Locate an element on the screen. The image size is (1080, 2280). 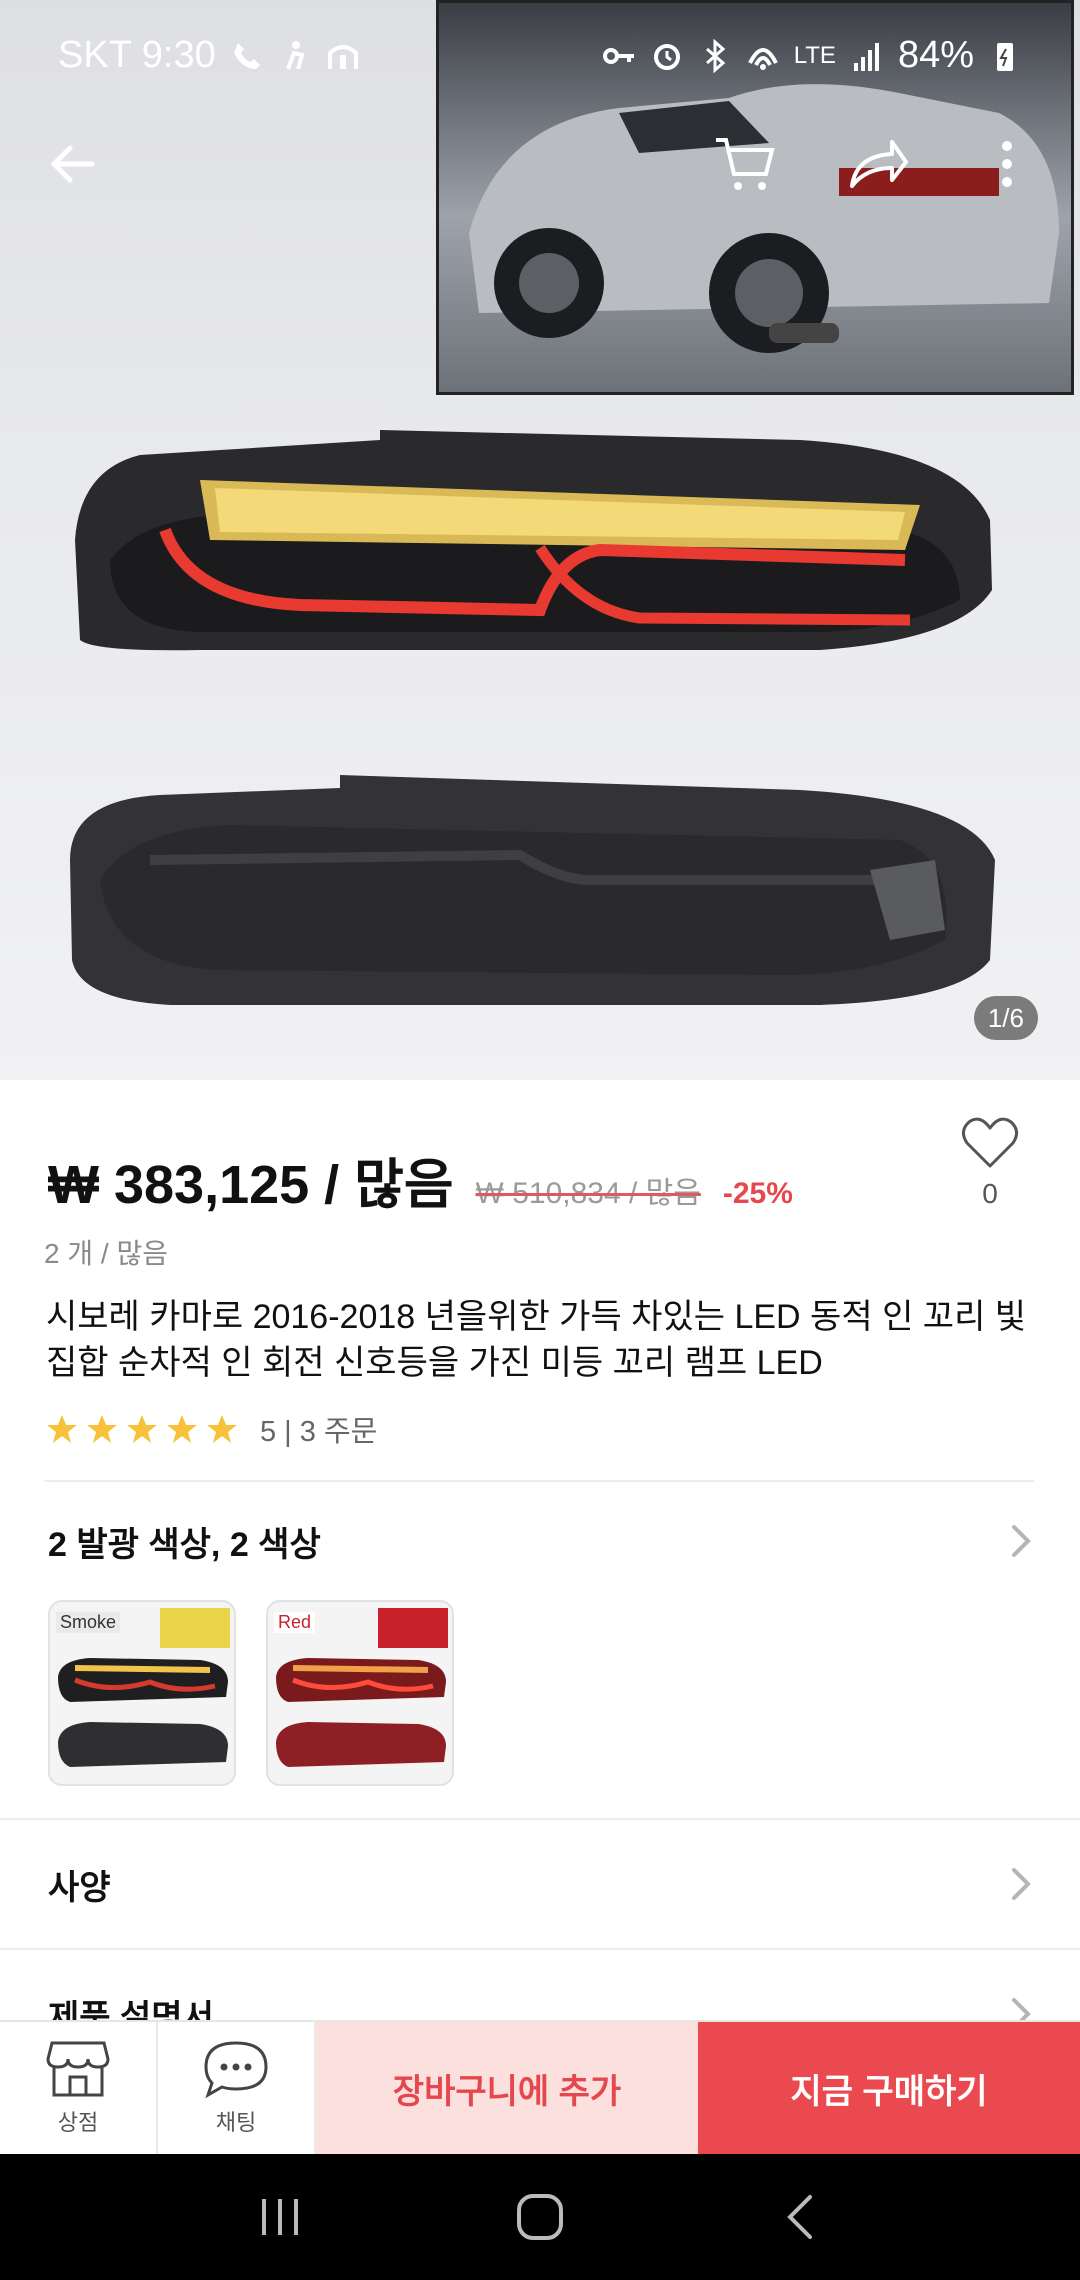
chat-button: 채팅 is located at coordinates (237, 2088).